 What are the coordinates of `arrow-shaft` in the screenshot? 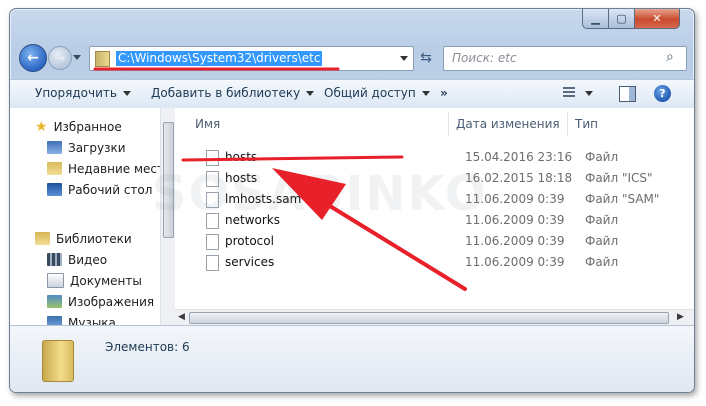 It's located at (388, 242).